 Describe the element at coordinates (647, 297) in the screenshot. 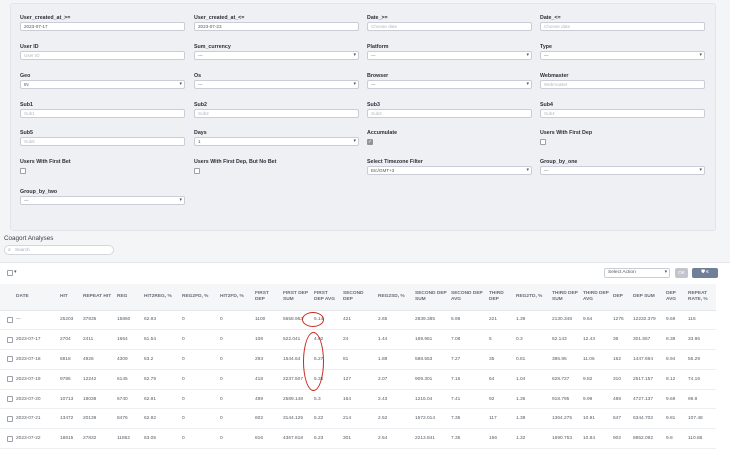

I see `column-header: DEP SUM` at that location.